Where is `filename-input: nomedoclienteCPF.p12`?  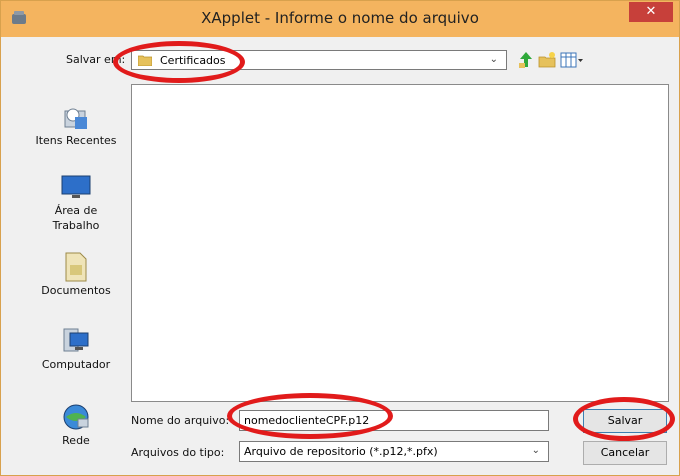
filename-input: nomedoclienteCPF.p12 is located at coordinates (394, 420).